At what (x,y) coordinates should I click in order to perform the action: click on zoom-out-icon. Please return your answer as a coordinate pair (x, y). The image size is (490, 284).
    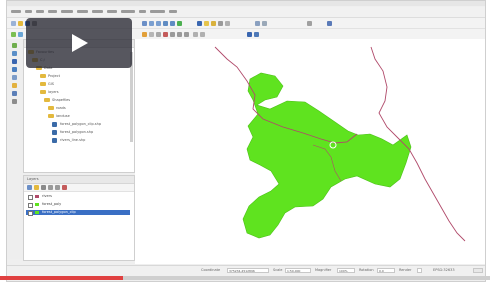
    Looking at the image, I should click on (158, 23).